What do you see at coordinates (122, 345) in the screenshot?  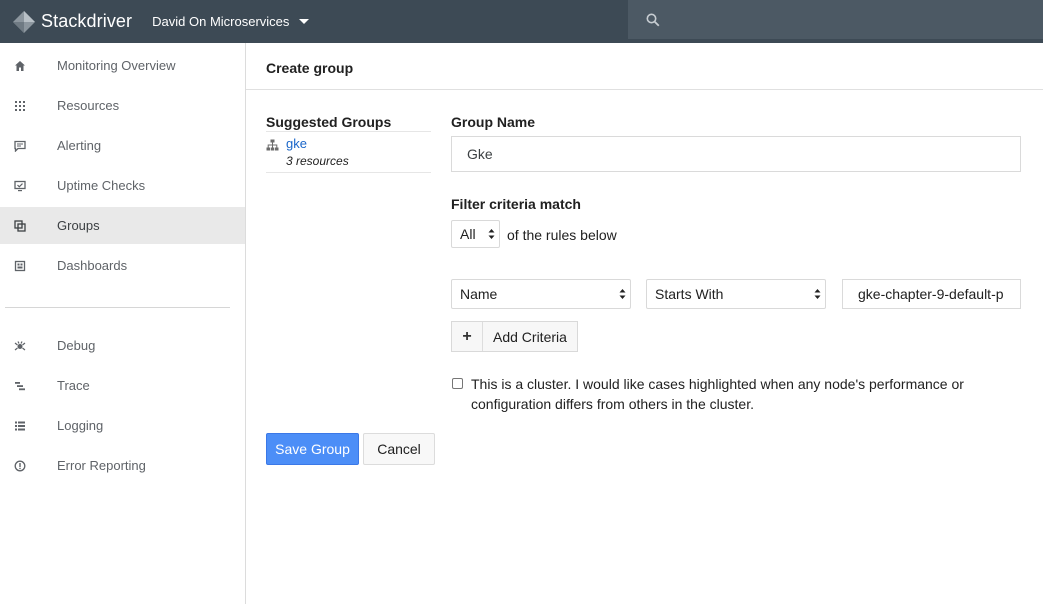 I see `sidebar-item-debug: Debug` at bounding box center [122, 345].